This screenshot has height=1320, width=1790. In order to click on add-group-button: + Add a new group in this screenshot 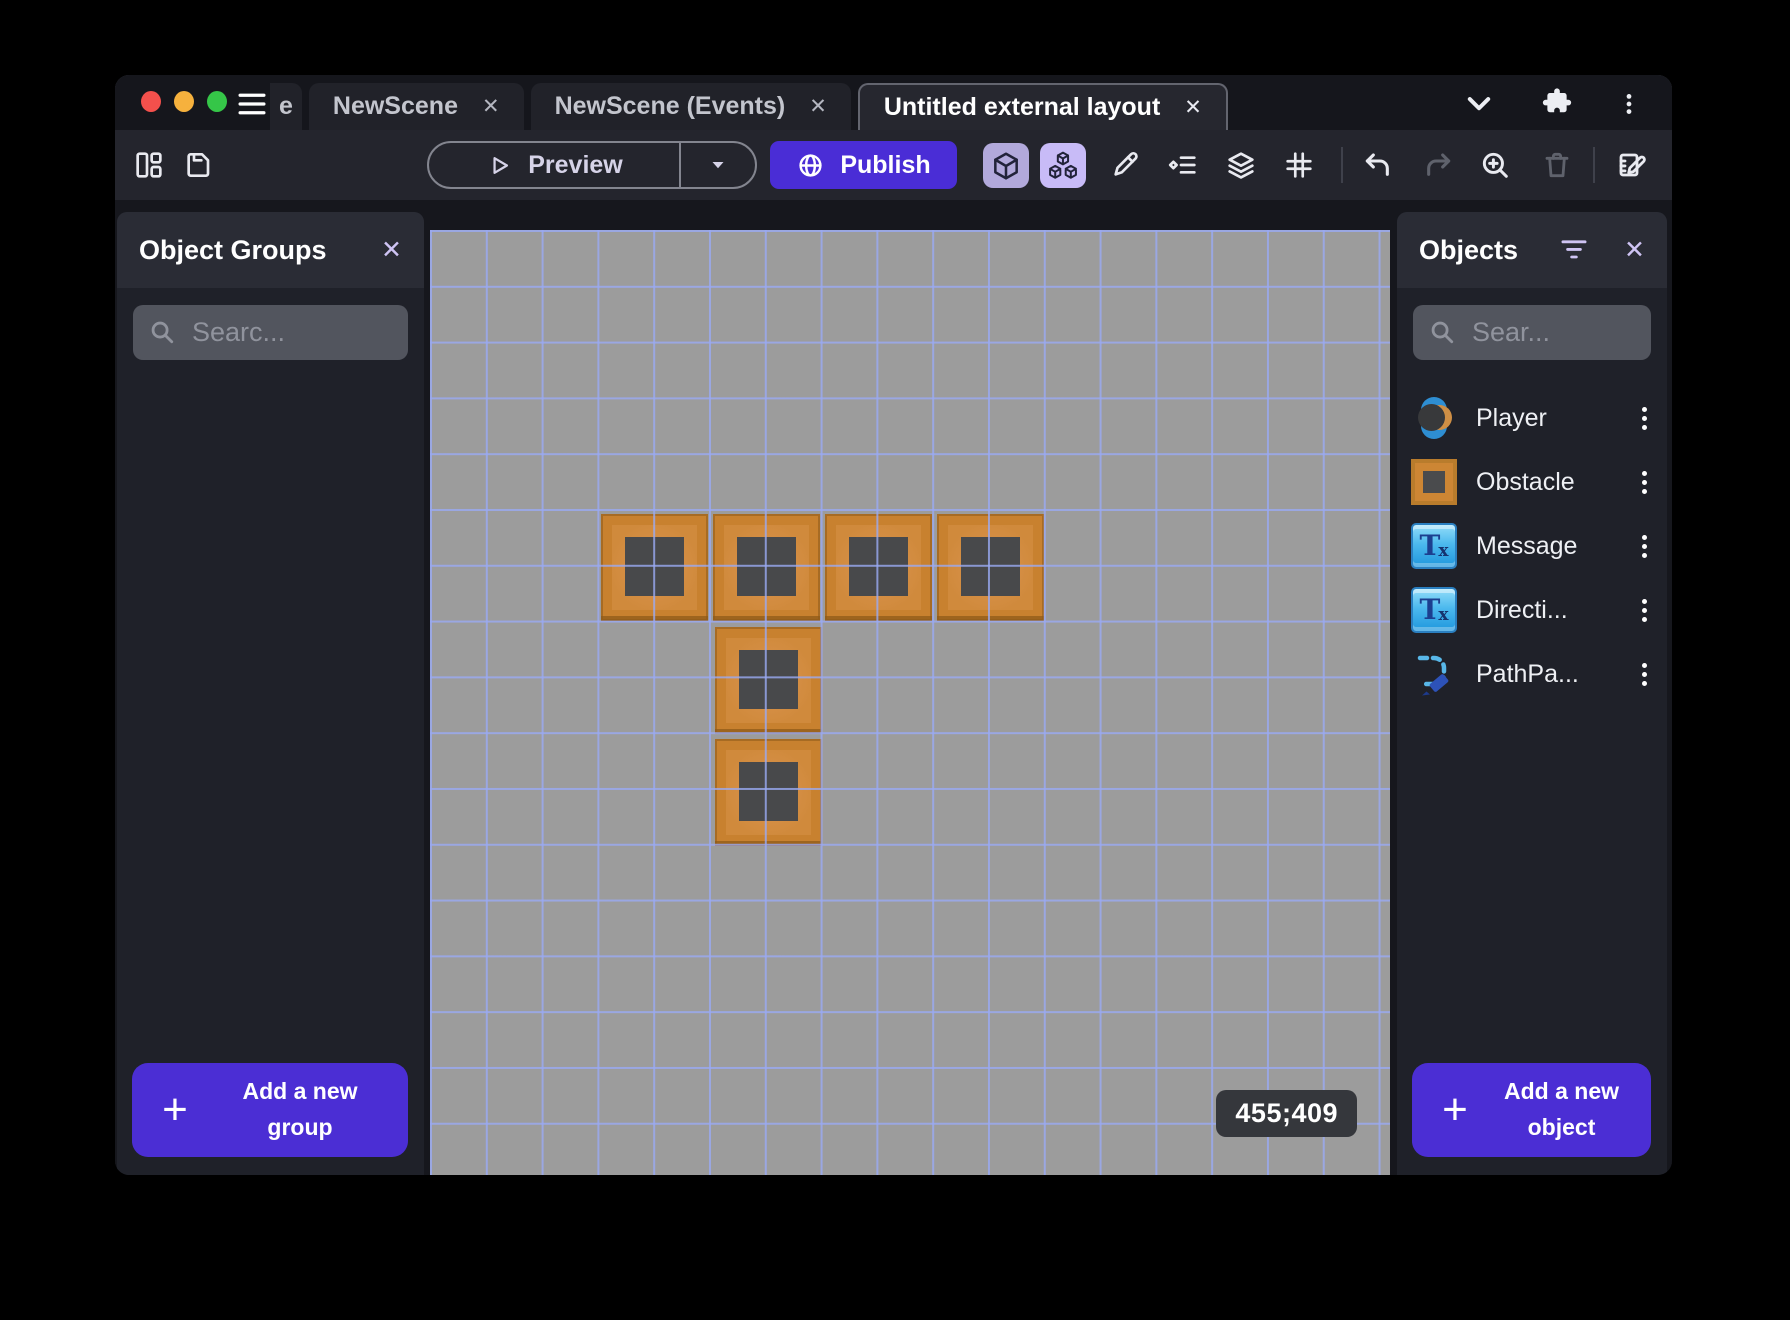, I will do `click(270, 1110)`.